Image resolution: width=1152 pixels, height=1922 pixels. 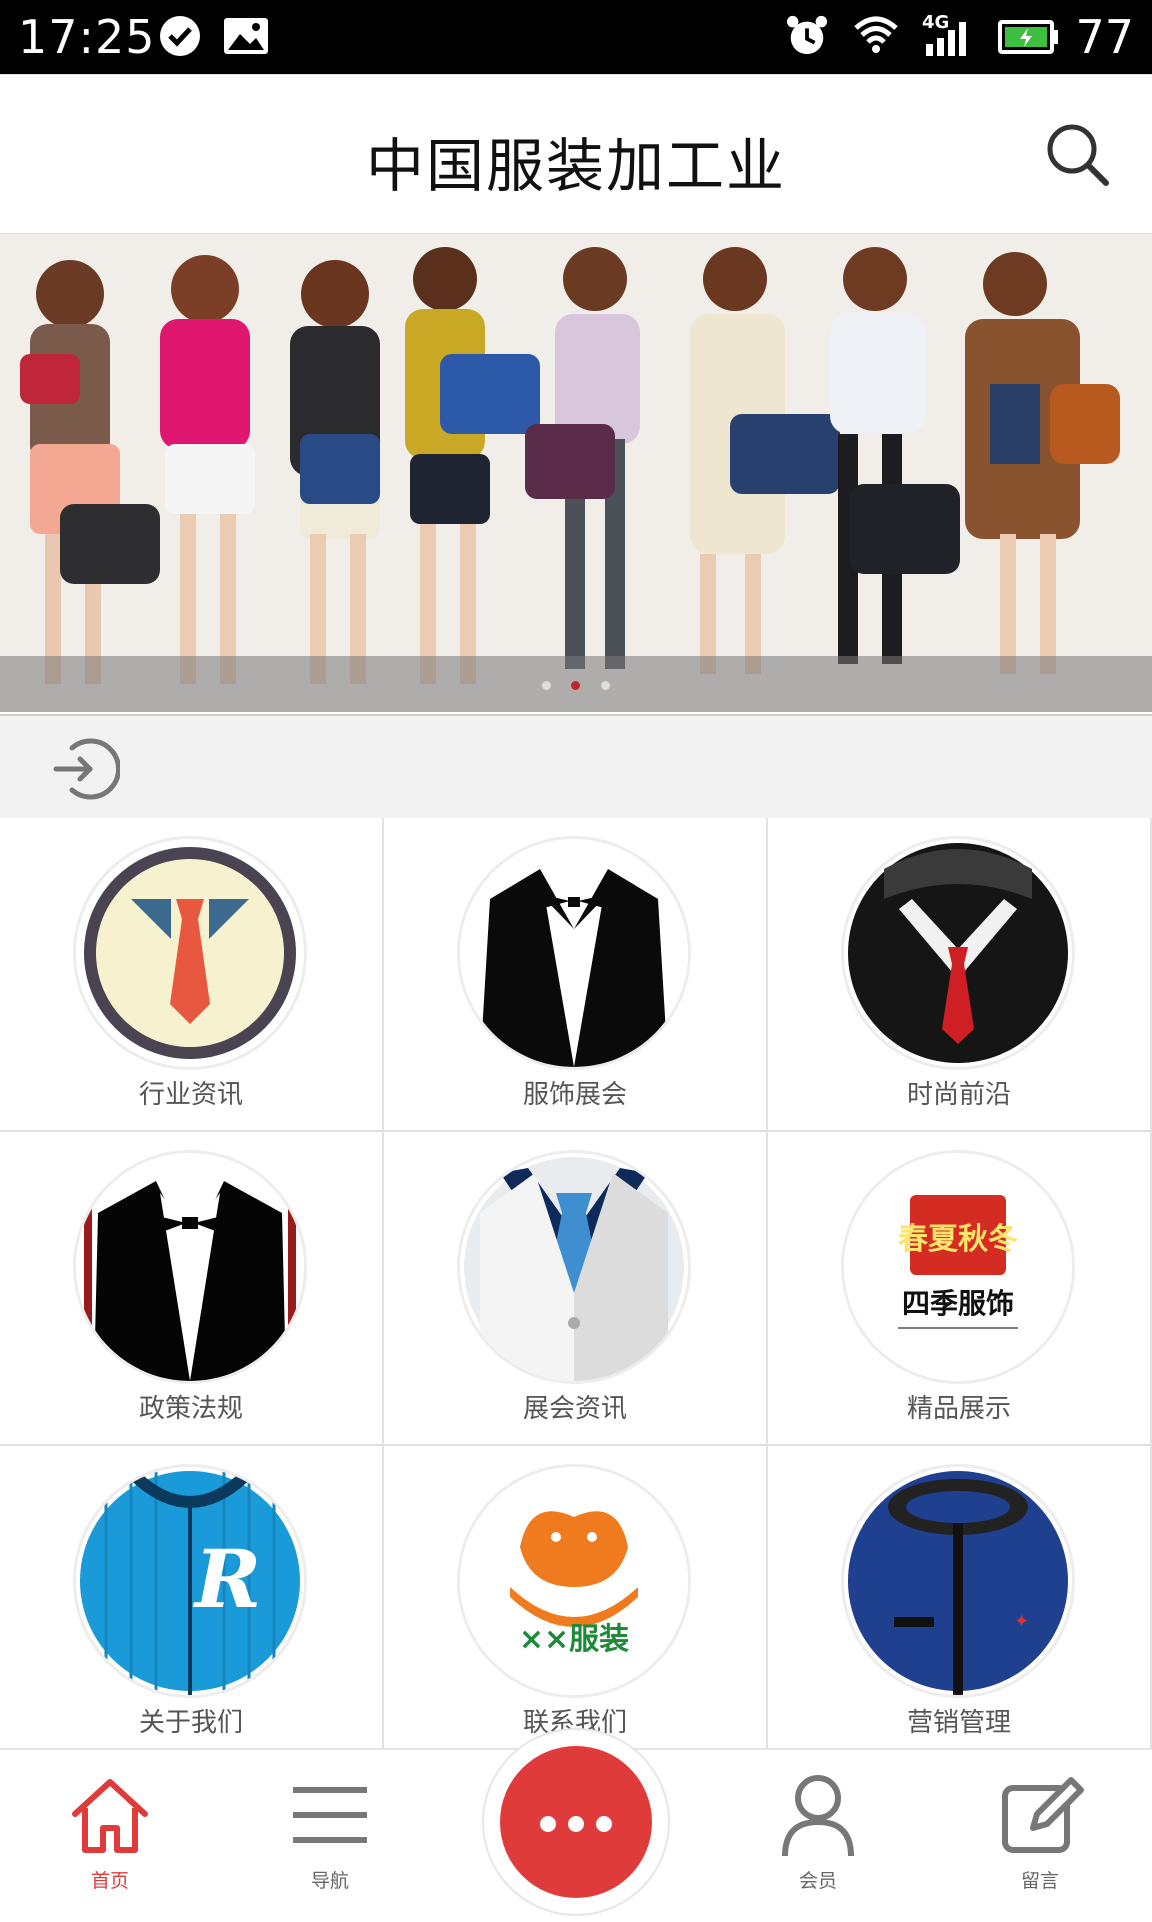 I want to click on battery-icon, so click(x=1028, y=37).